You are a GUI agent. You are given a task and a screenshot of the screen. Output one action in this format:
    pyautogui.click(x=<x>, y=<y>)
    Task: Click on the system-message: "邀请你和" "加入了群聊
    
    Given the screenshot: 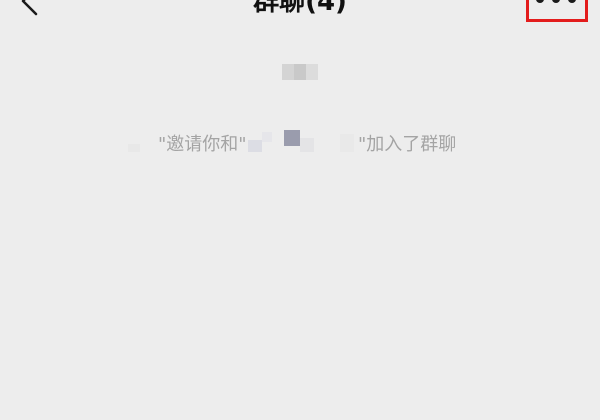 What is the action you would take?
    pyautogui.click(x=300, y=145)
    